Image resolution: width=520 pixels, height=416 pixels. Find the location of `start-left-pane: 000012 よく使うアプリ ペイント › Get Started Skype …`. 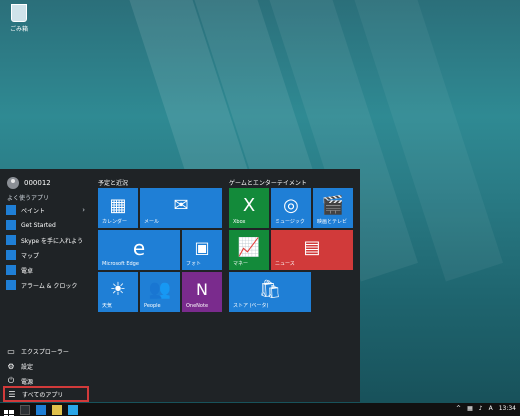

start-left-pane: 000012 よく使うアプリ ペイント › Get Started Skype … is located at coordinates (46, 285).